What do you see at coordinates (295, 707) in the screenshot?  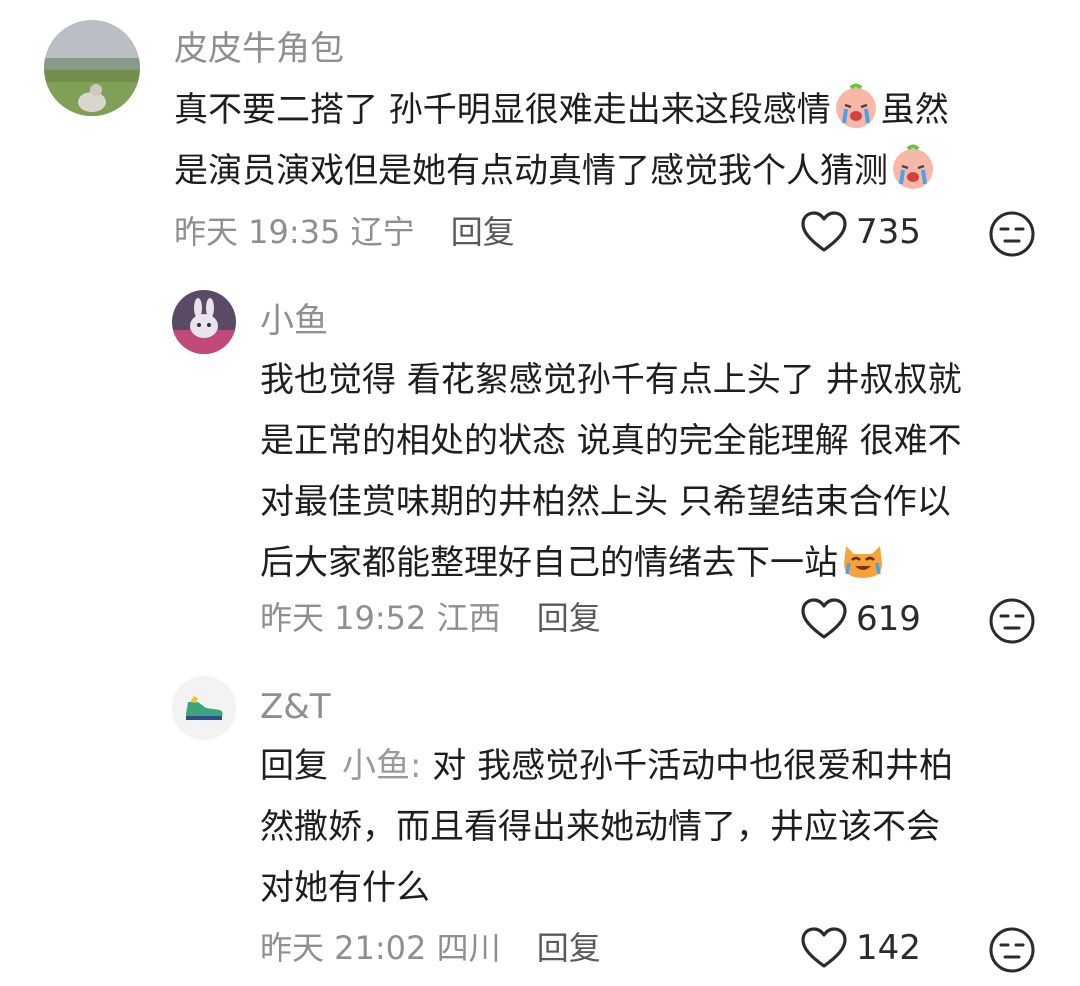 I see `username: Z&T` at bounding box center [295, 707].